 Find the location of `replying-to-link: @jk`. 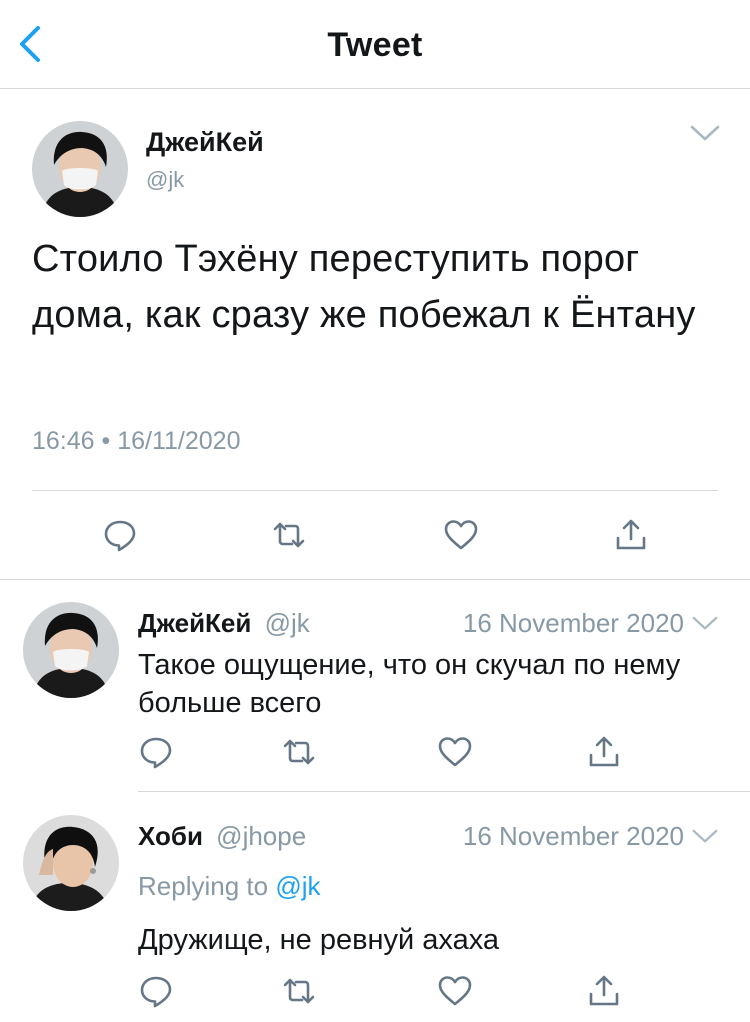

replying-to-link: @jk is located at coordinates (297, 886).